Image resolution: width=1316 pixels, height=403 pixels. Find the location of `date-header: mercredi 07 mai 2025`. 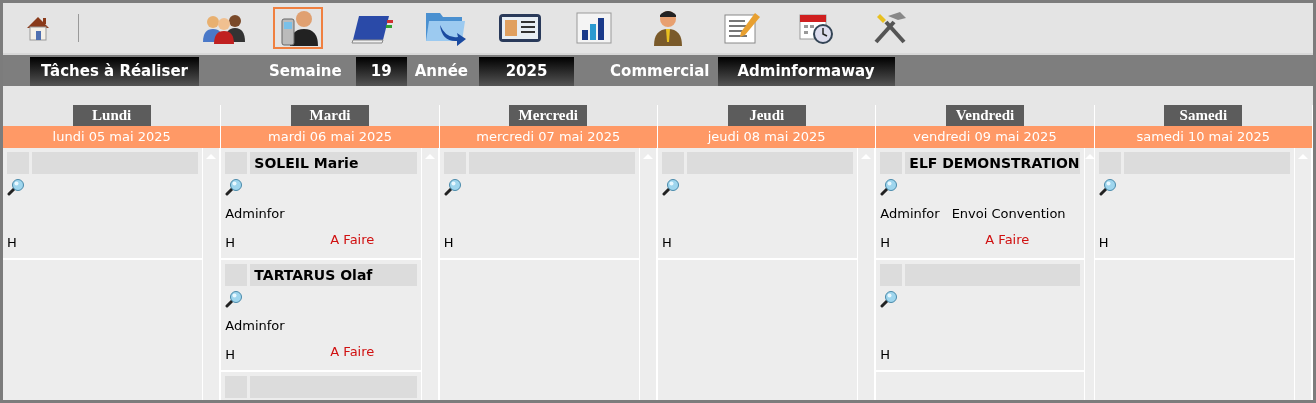

date-header: mercredi 07 mai 2025 is located at coordinates (548, 137).